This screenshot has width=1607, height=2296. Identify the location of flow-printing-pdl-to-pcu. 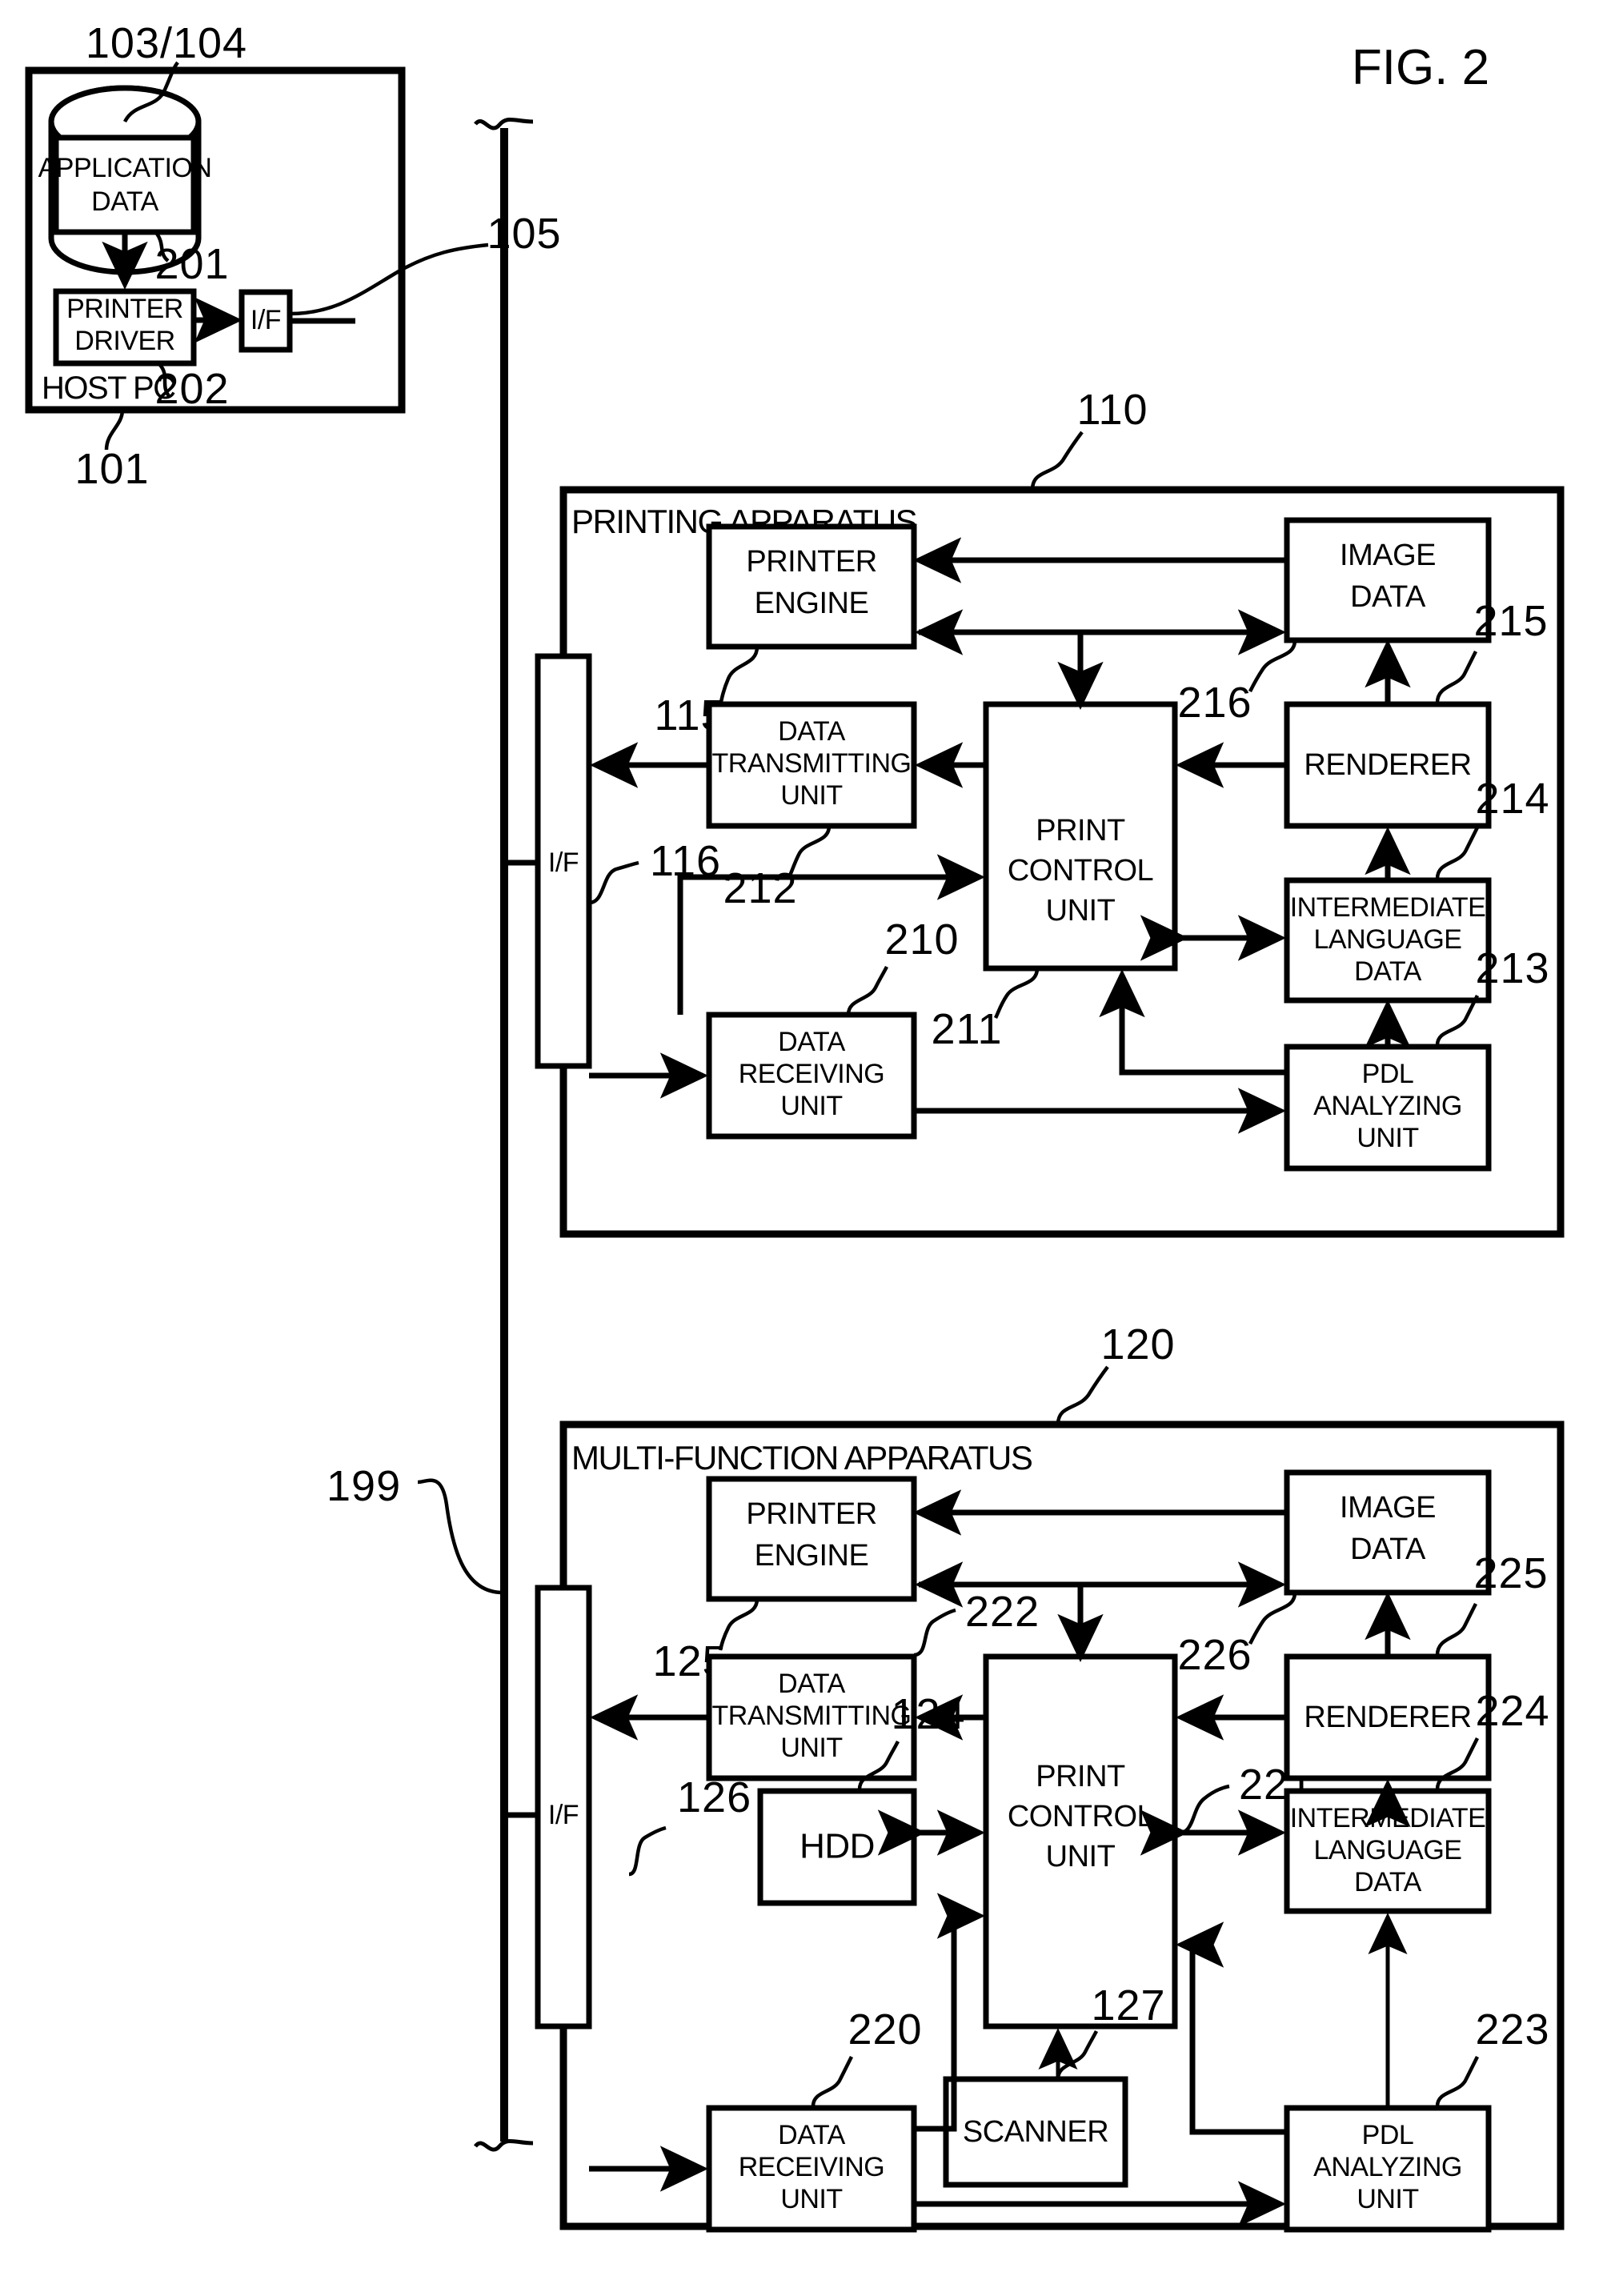
(1193, 1022).